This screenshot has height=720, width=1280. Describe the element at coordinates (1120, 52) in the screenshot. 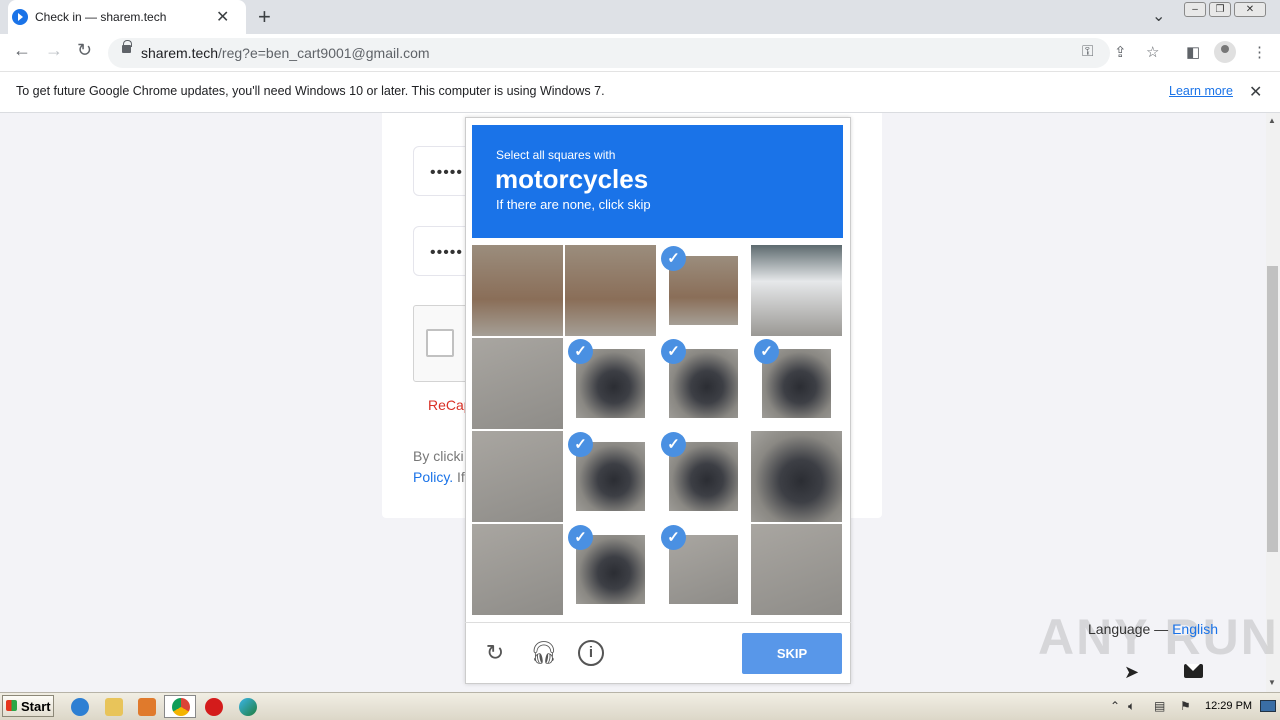

I see `share-icon: ⇪` at that location.